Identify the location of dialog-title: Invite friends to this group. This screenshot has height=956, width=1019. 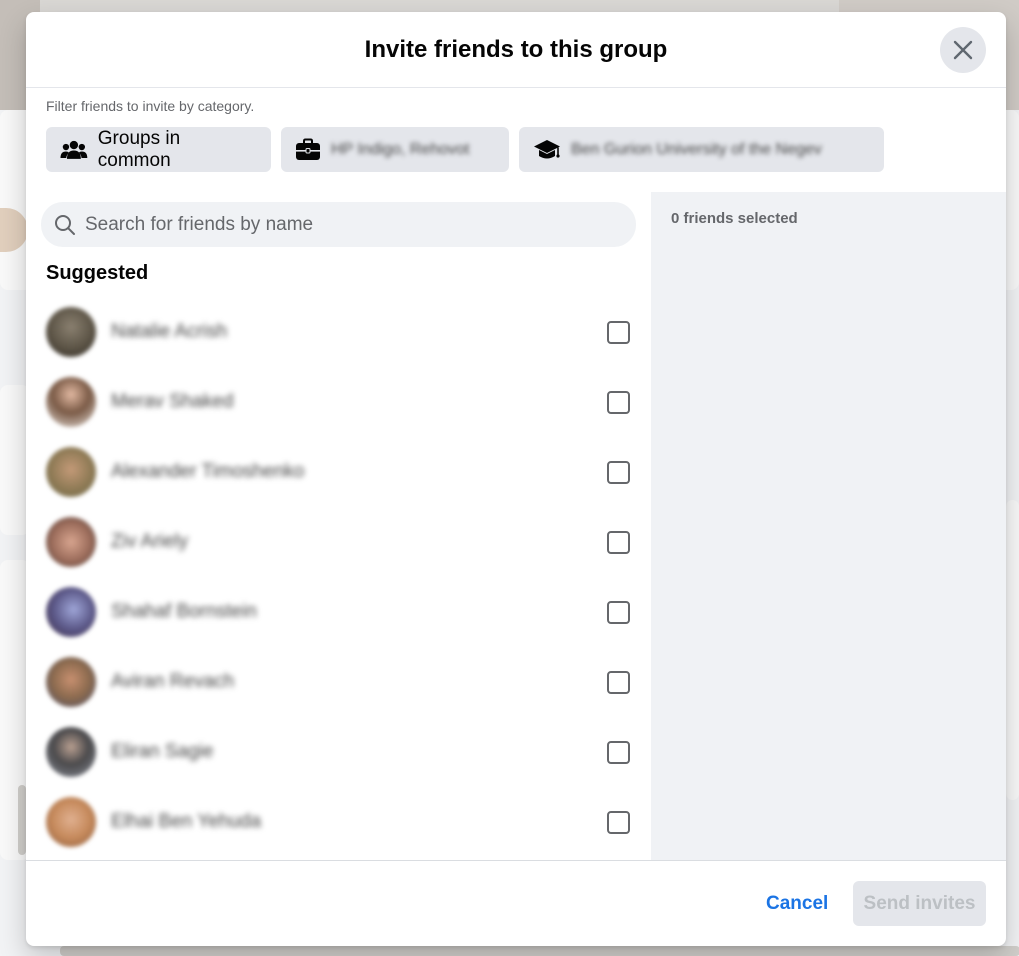
(516, 49).